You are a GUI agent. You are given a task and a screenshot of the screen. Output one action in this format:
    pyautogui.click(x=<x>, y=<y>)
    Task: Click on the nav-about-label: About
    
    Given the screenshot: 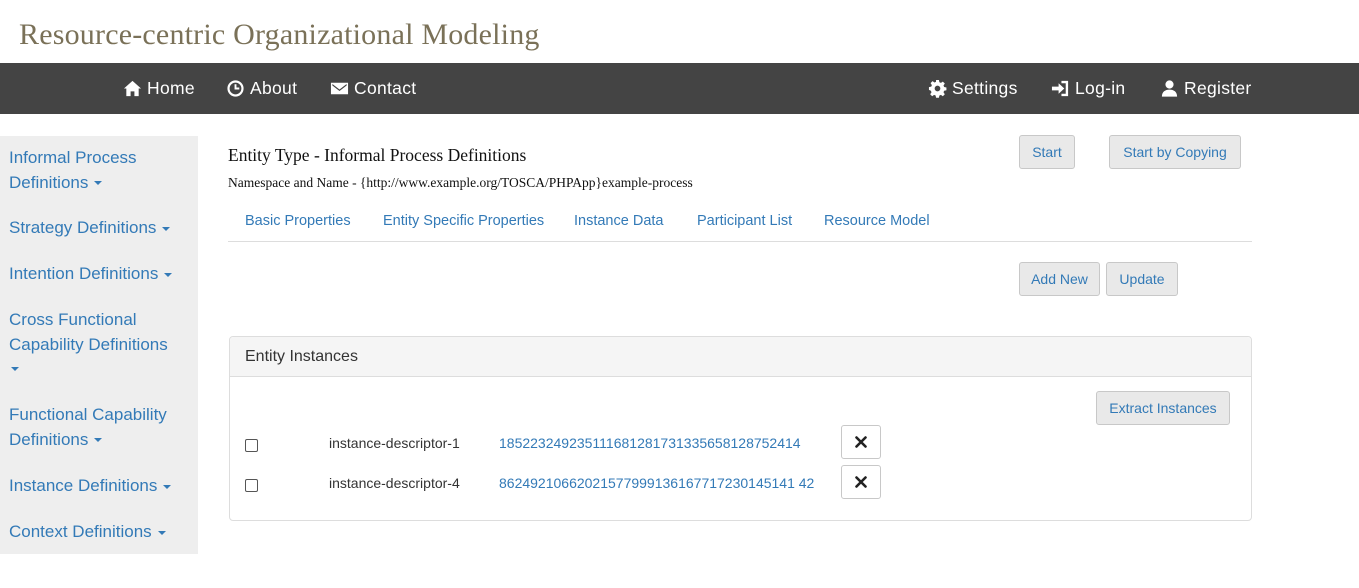 What is the action you would take?
    pyautogui.click(x=274, y=88)
    